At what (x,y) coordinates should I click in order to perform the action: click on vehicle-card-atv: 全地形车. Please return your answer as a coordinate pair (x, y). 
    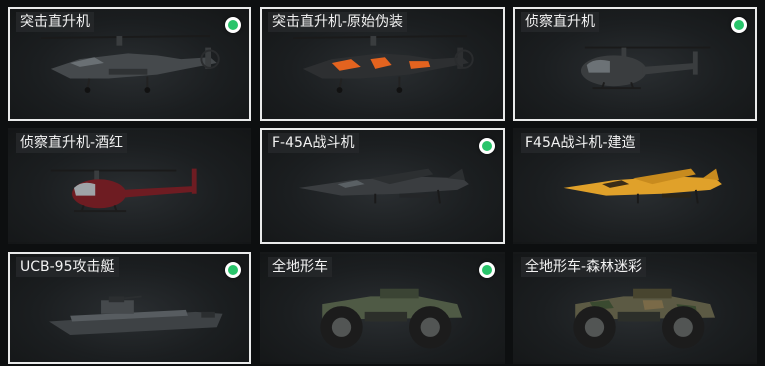
    Looking at the image, I should click on (382, 308).